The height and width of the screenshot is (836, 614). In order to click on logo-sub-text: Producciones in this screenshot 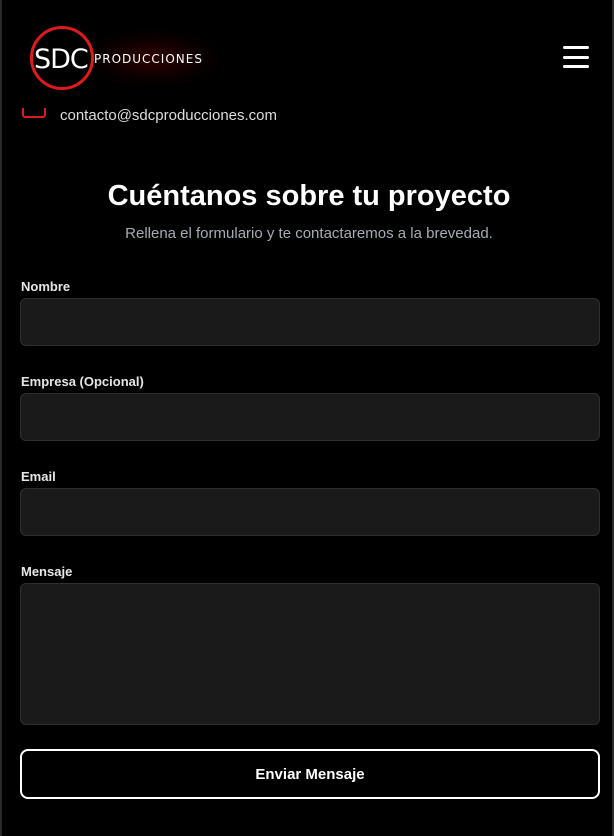, I will do `click(148, 59)`.